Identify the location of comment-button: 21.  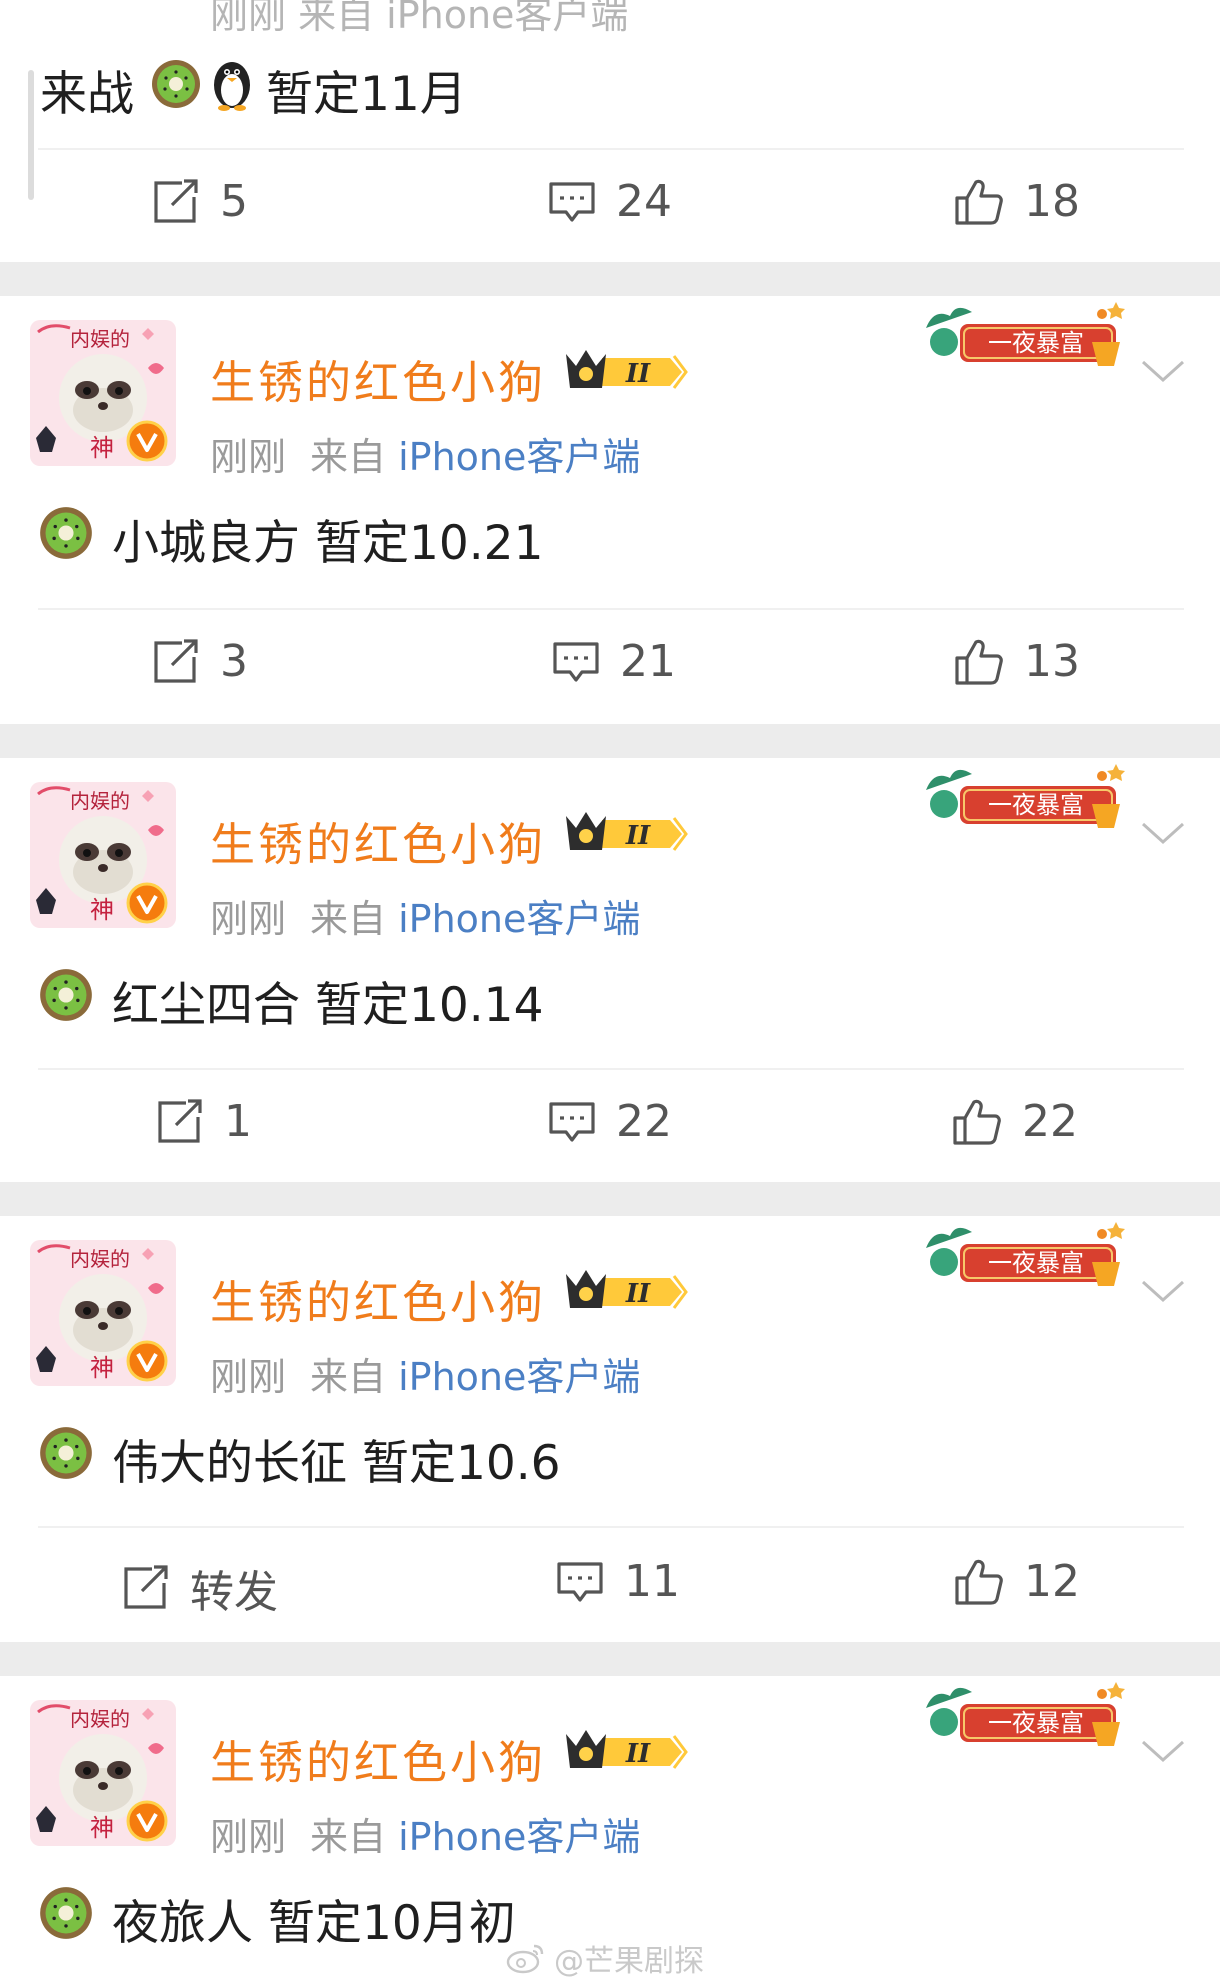
(614, 661).